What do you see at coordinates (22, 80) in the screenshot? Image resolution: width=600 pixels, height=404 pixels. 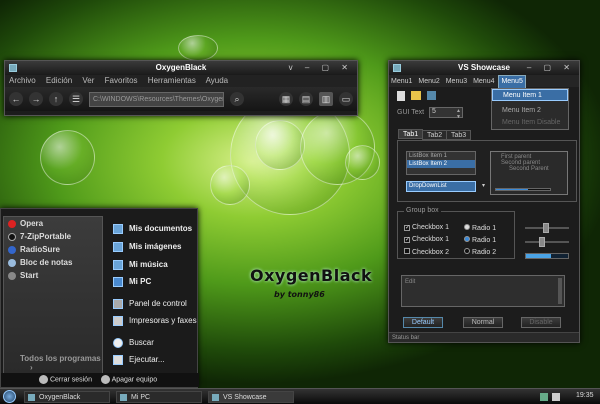 I see `menu-archivo: Archivo` at bounding box center [22, 80].